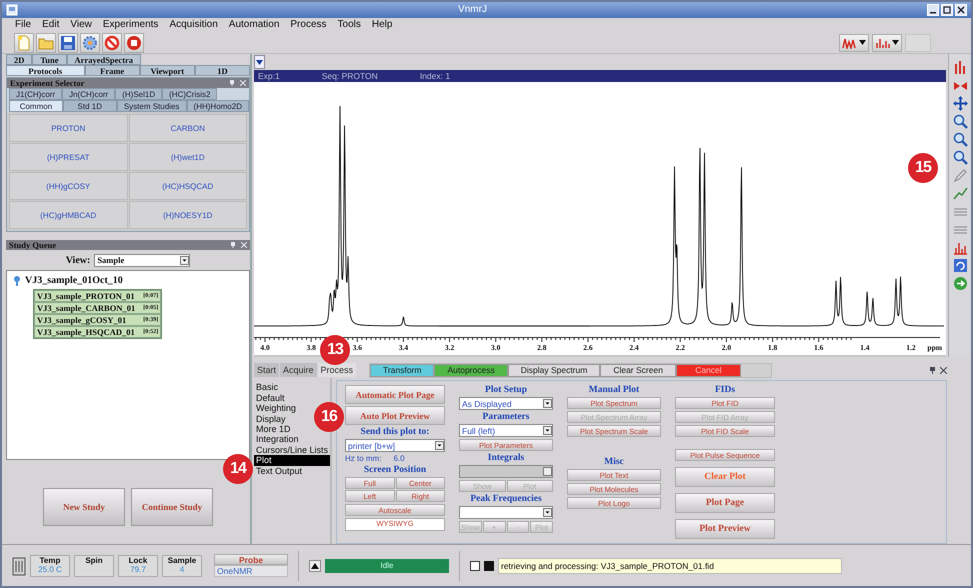 The image size is (973, 588). I want to click on tab: Viewport, so click(167, 70).